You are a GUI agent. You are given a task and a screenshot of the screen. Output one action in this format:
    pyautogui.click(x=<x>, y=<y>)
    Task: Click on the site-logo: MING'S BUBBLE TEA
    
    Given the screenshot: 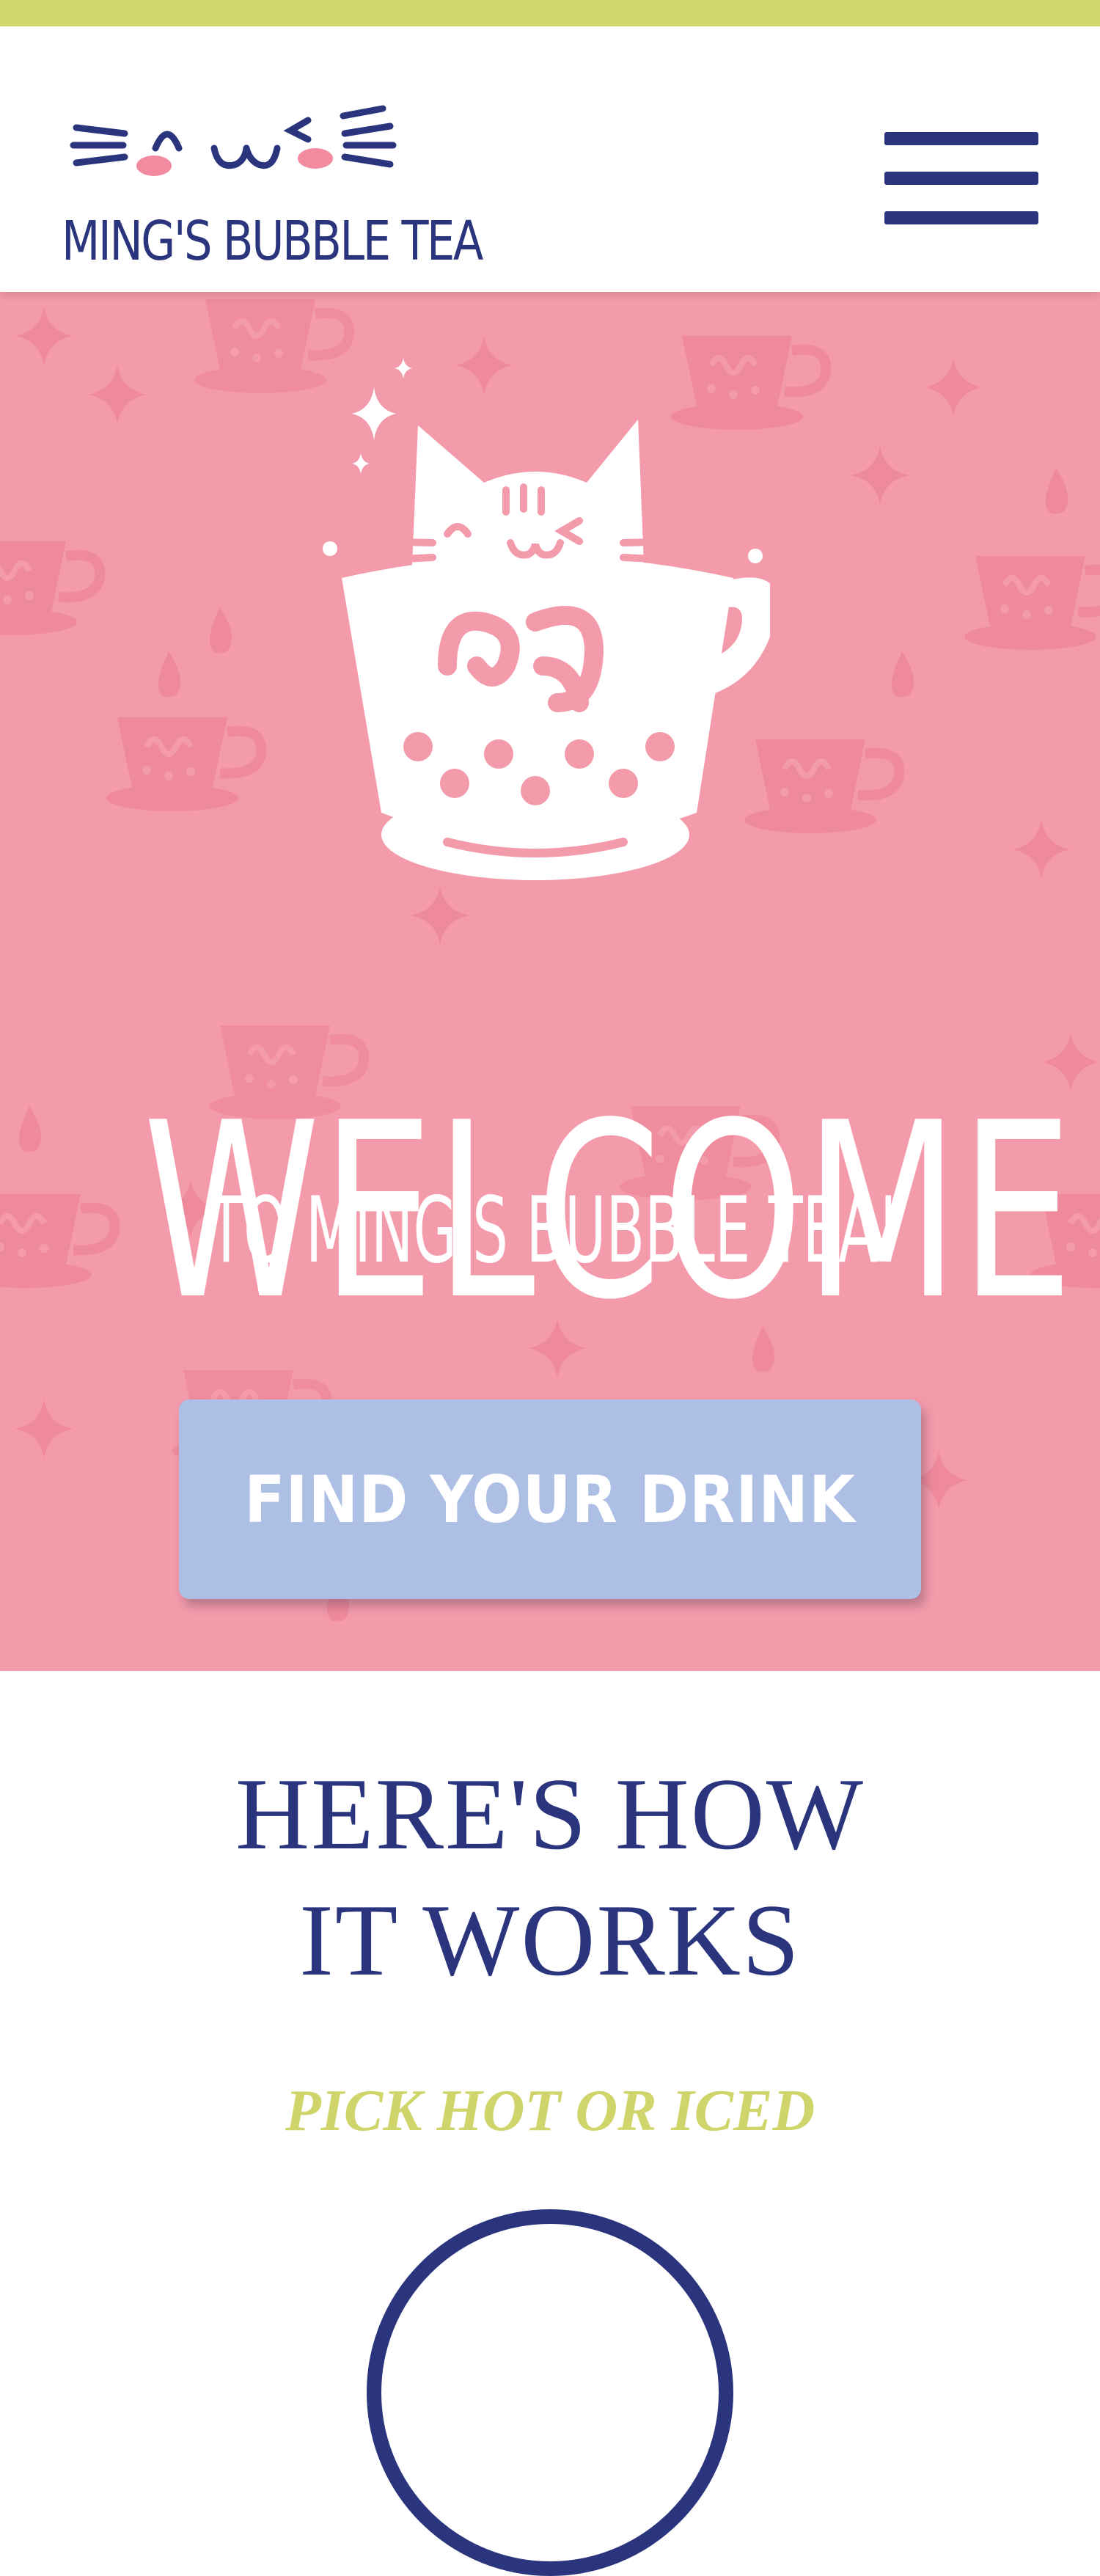 What is the action you would take?
    pyautogui.click(x=272, y=181)
    